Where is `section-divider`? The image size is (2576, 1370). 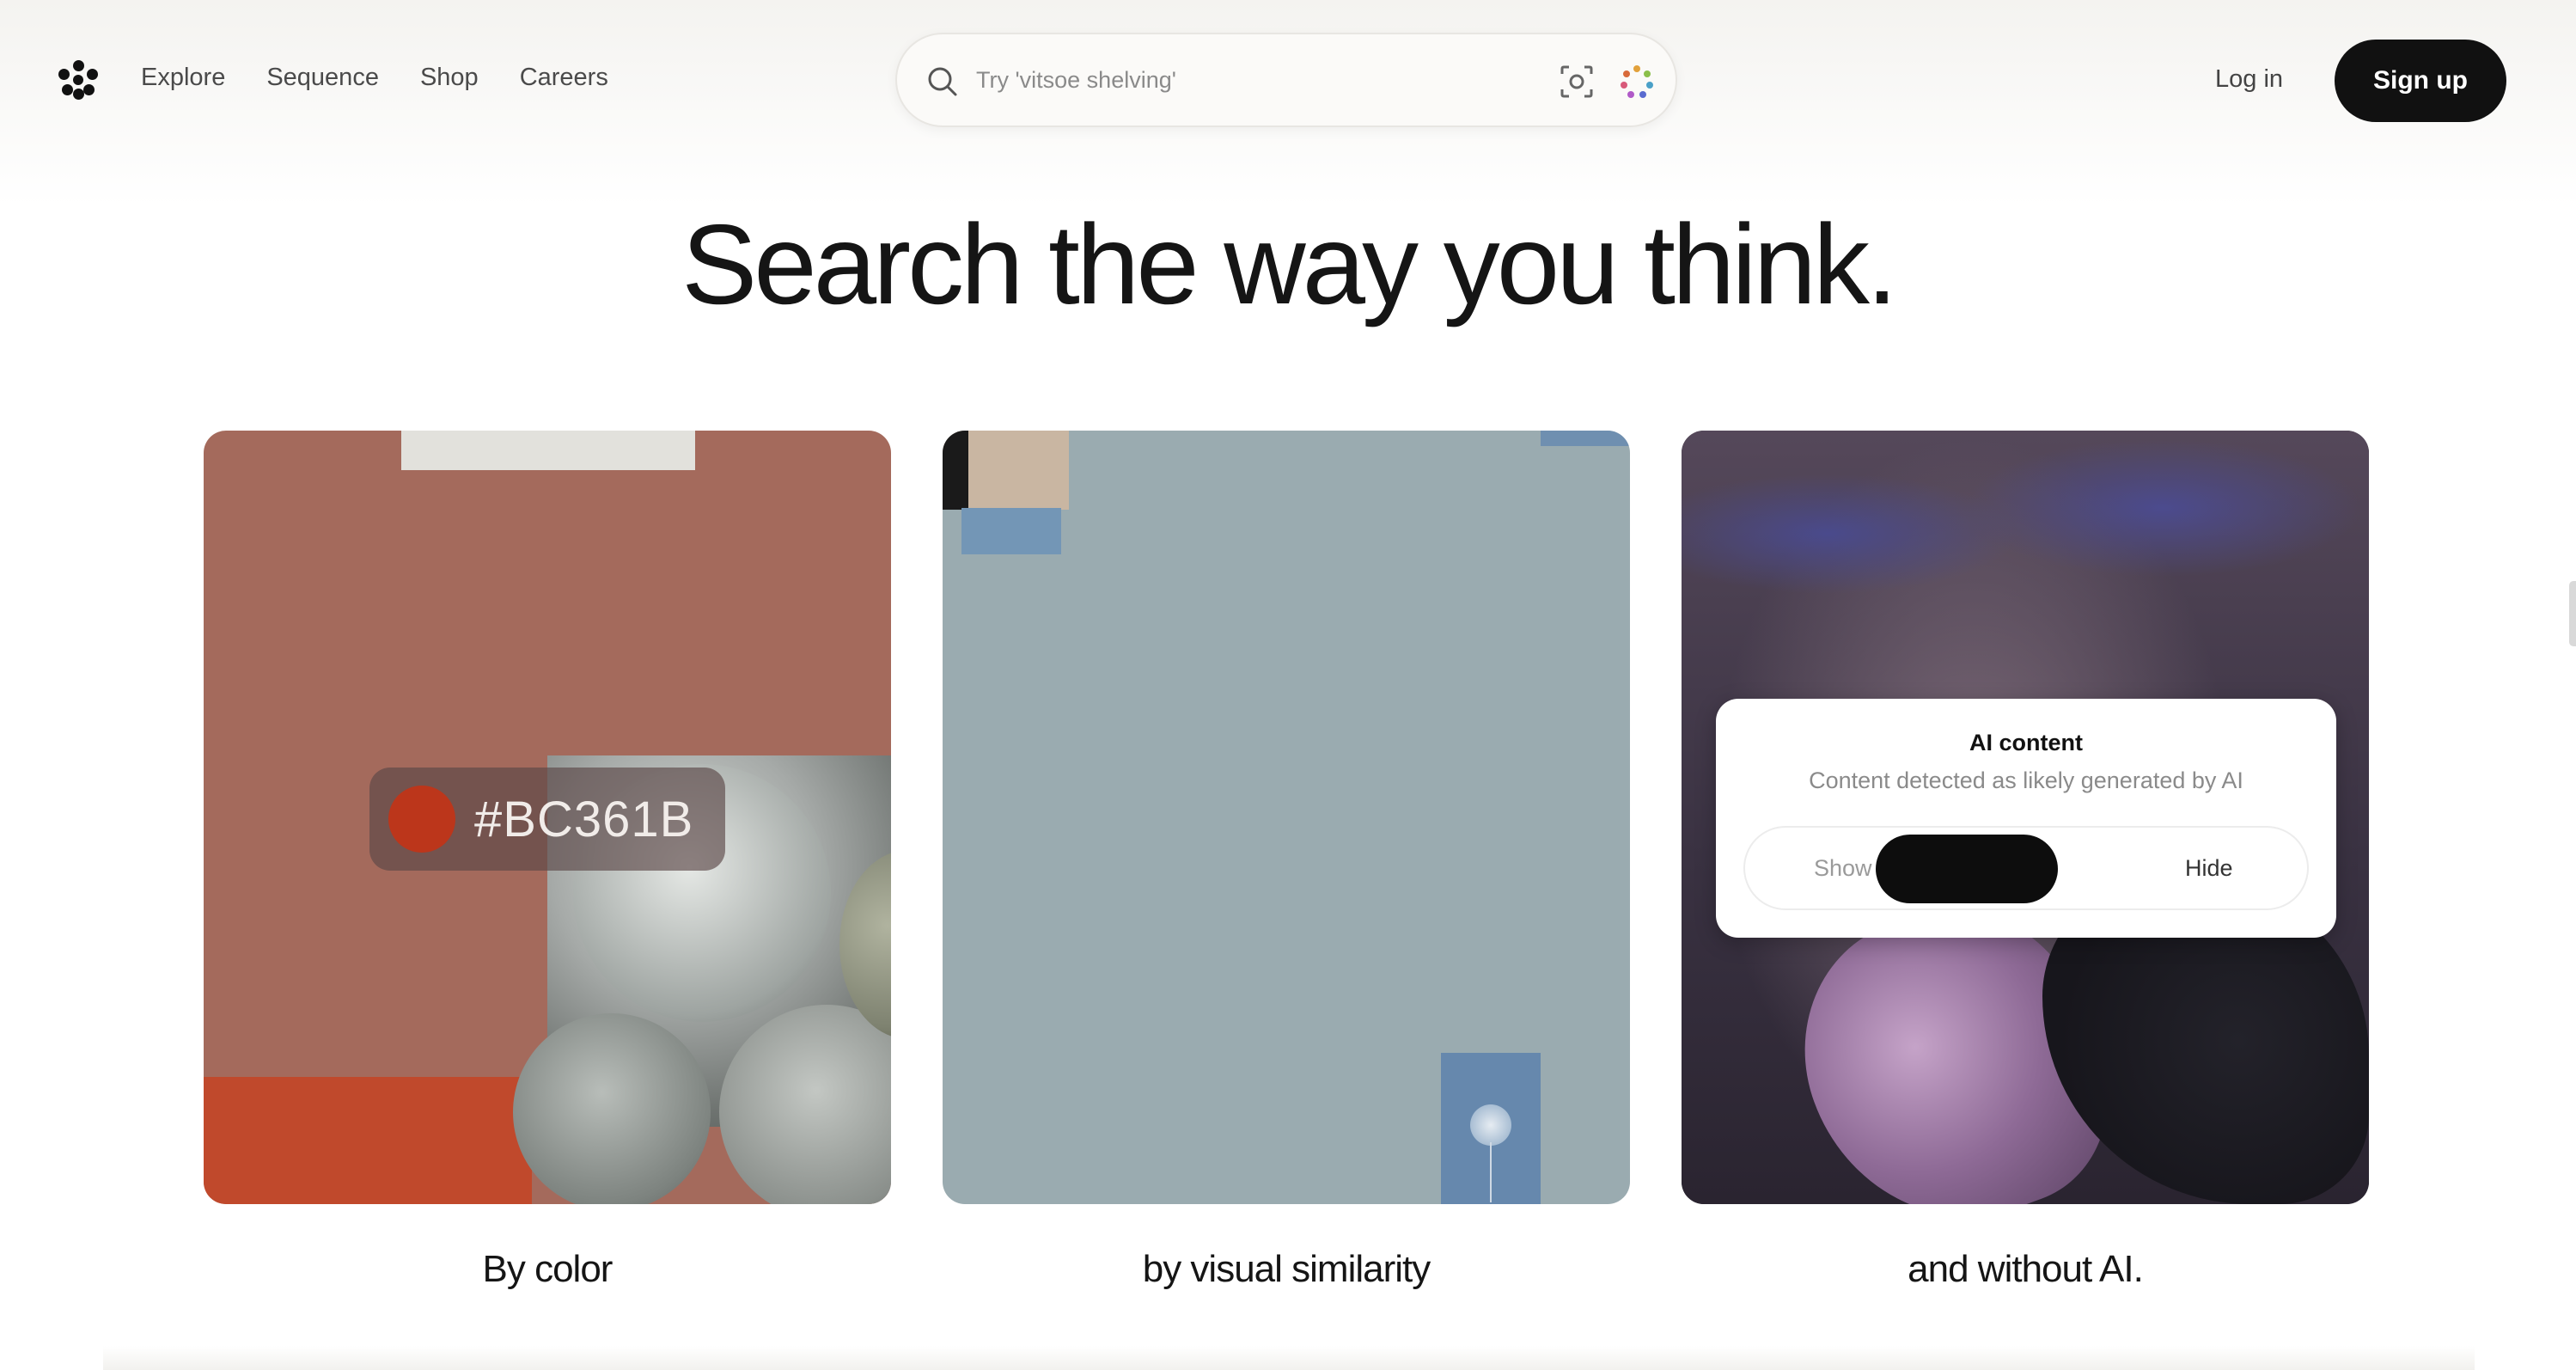 section-divider is located at coordinates (1289, 1358).